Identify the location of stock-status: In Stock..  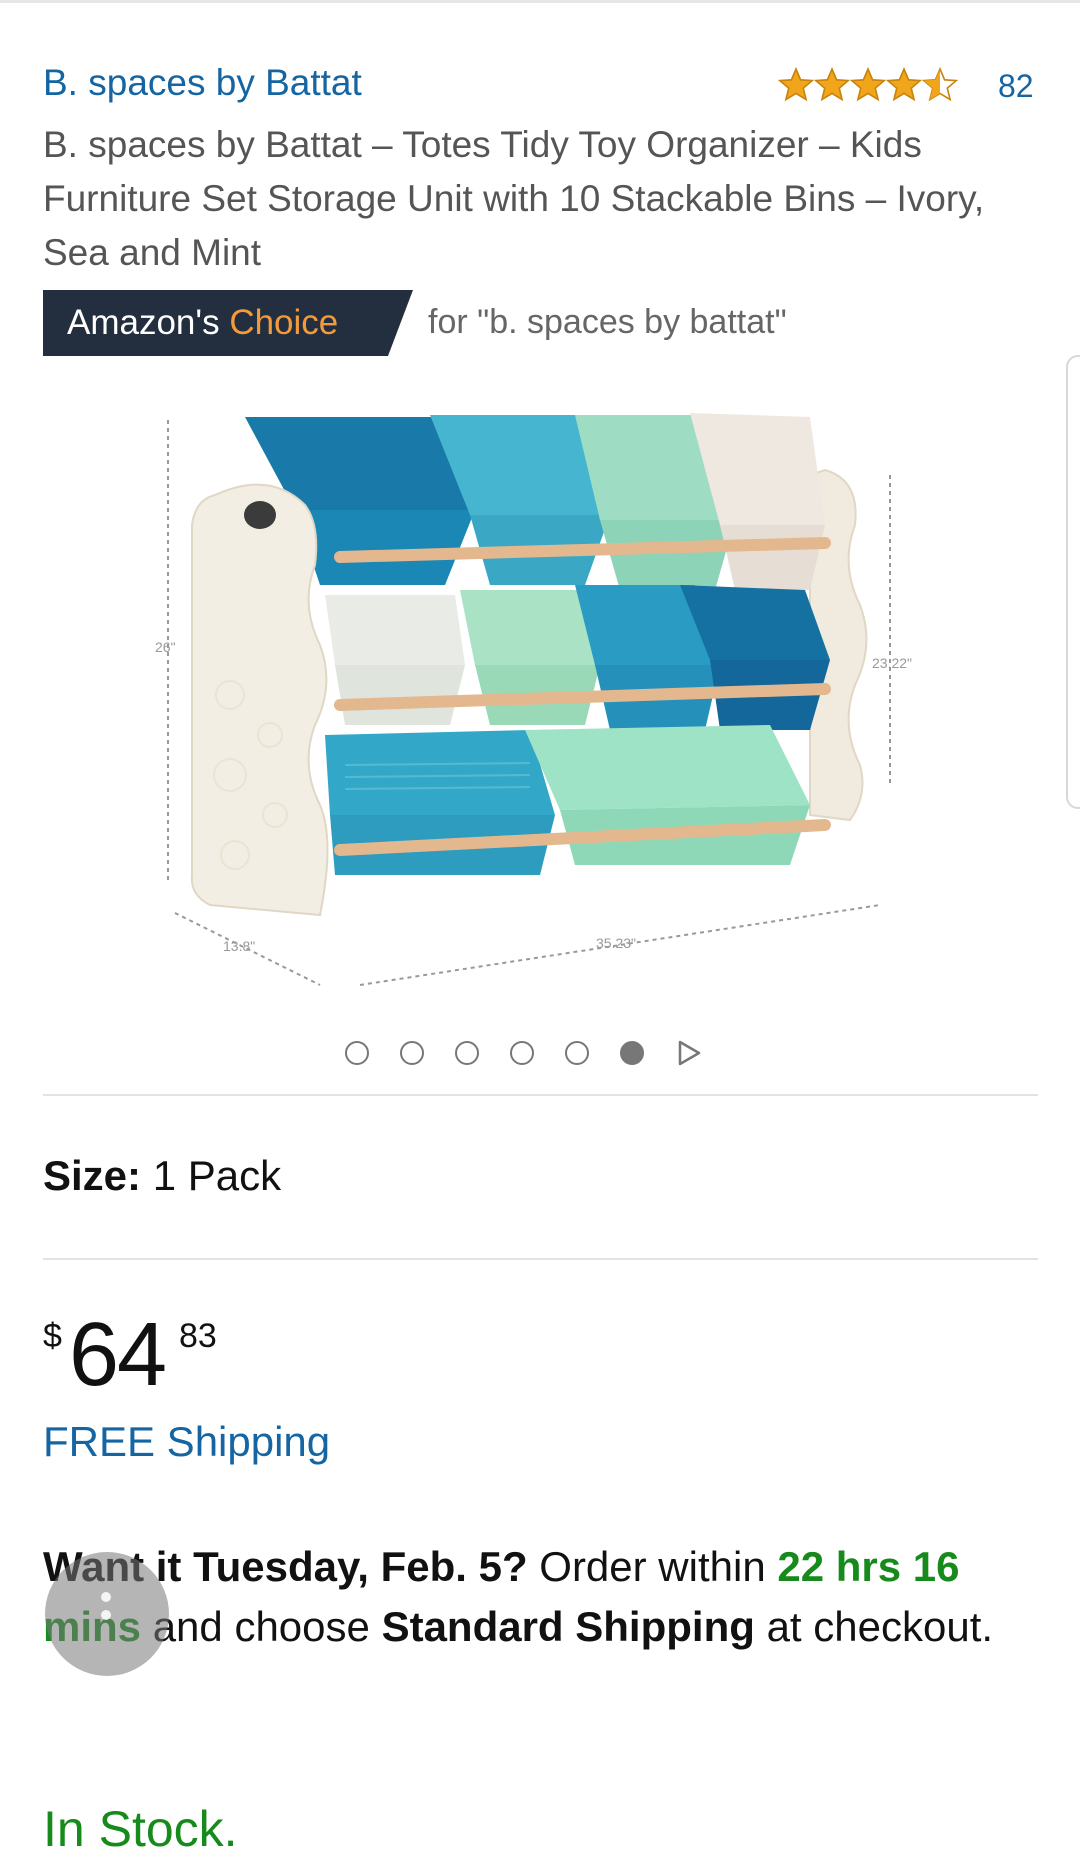
(140, 1829).